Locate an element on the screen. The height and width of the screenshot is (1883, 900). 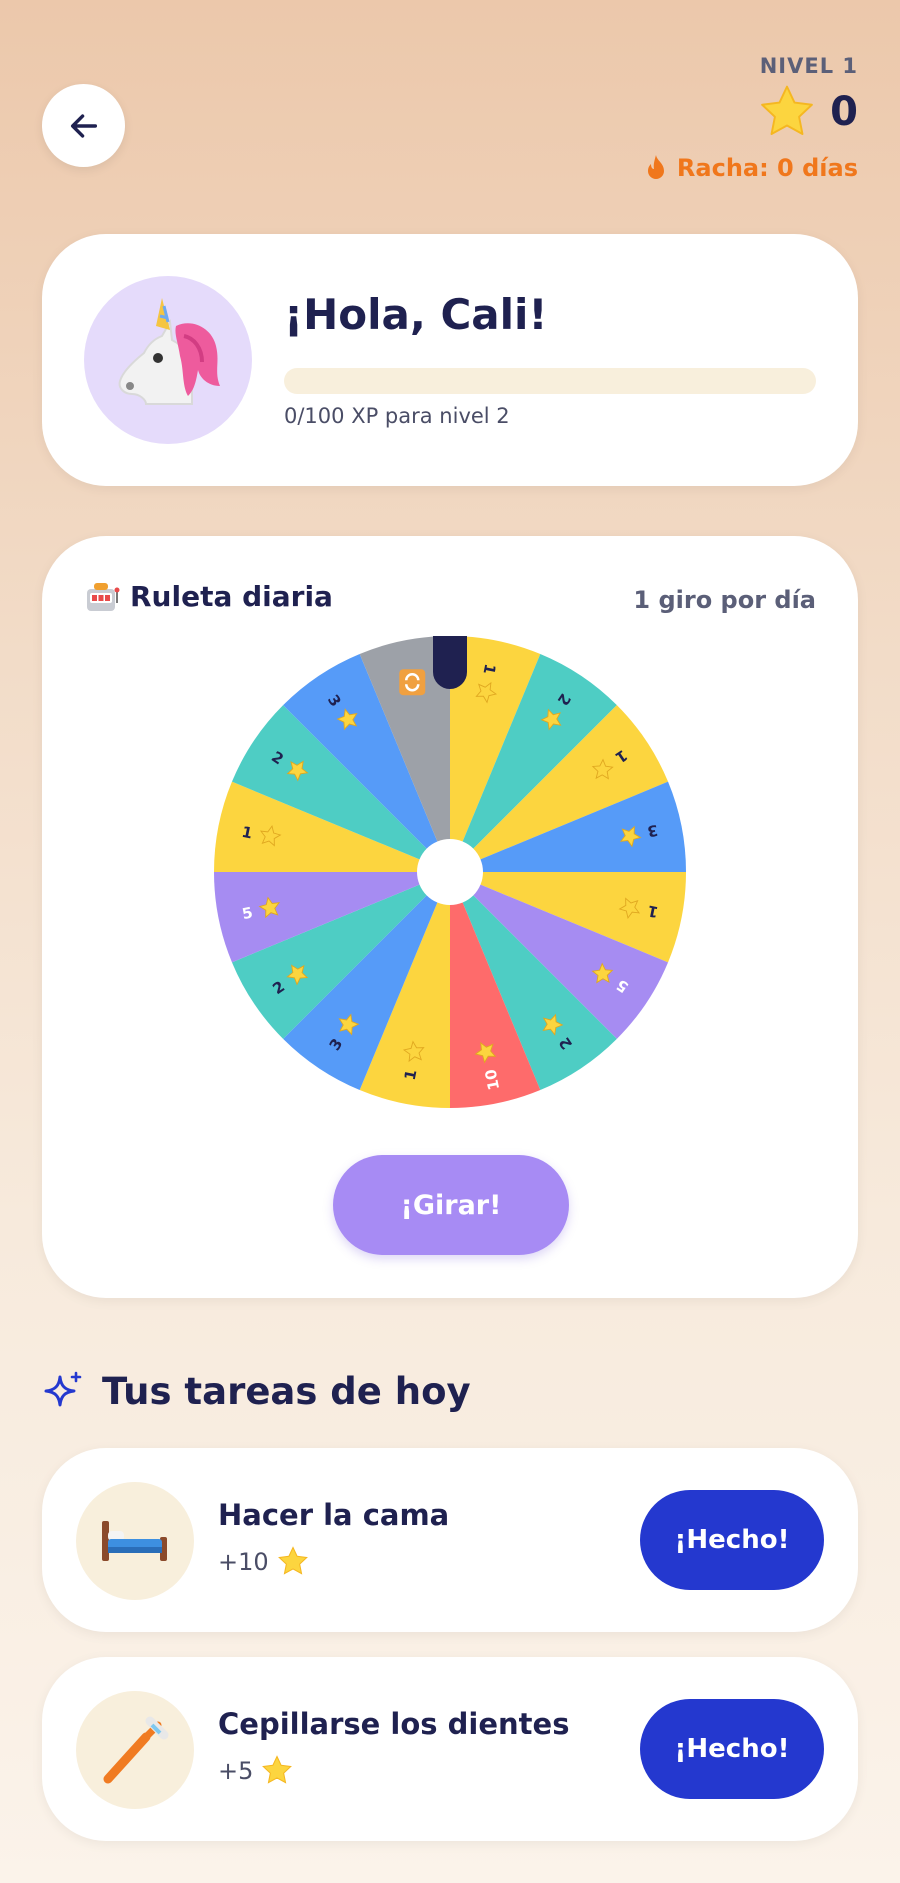
tasks-header: Tus tareas de hoy is located at coordinates (256, 1391).